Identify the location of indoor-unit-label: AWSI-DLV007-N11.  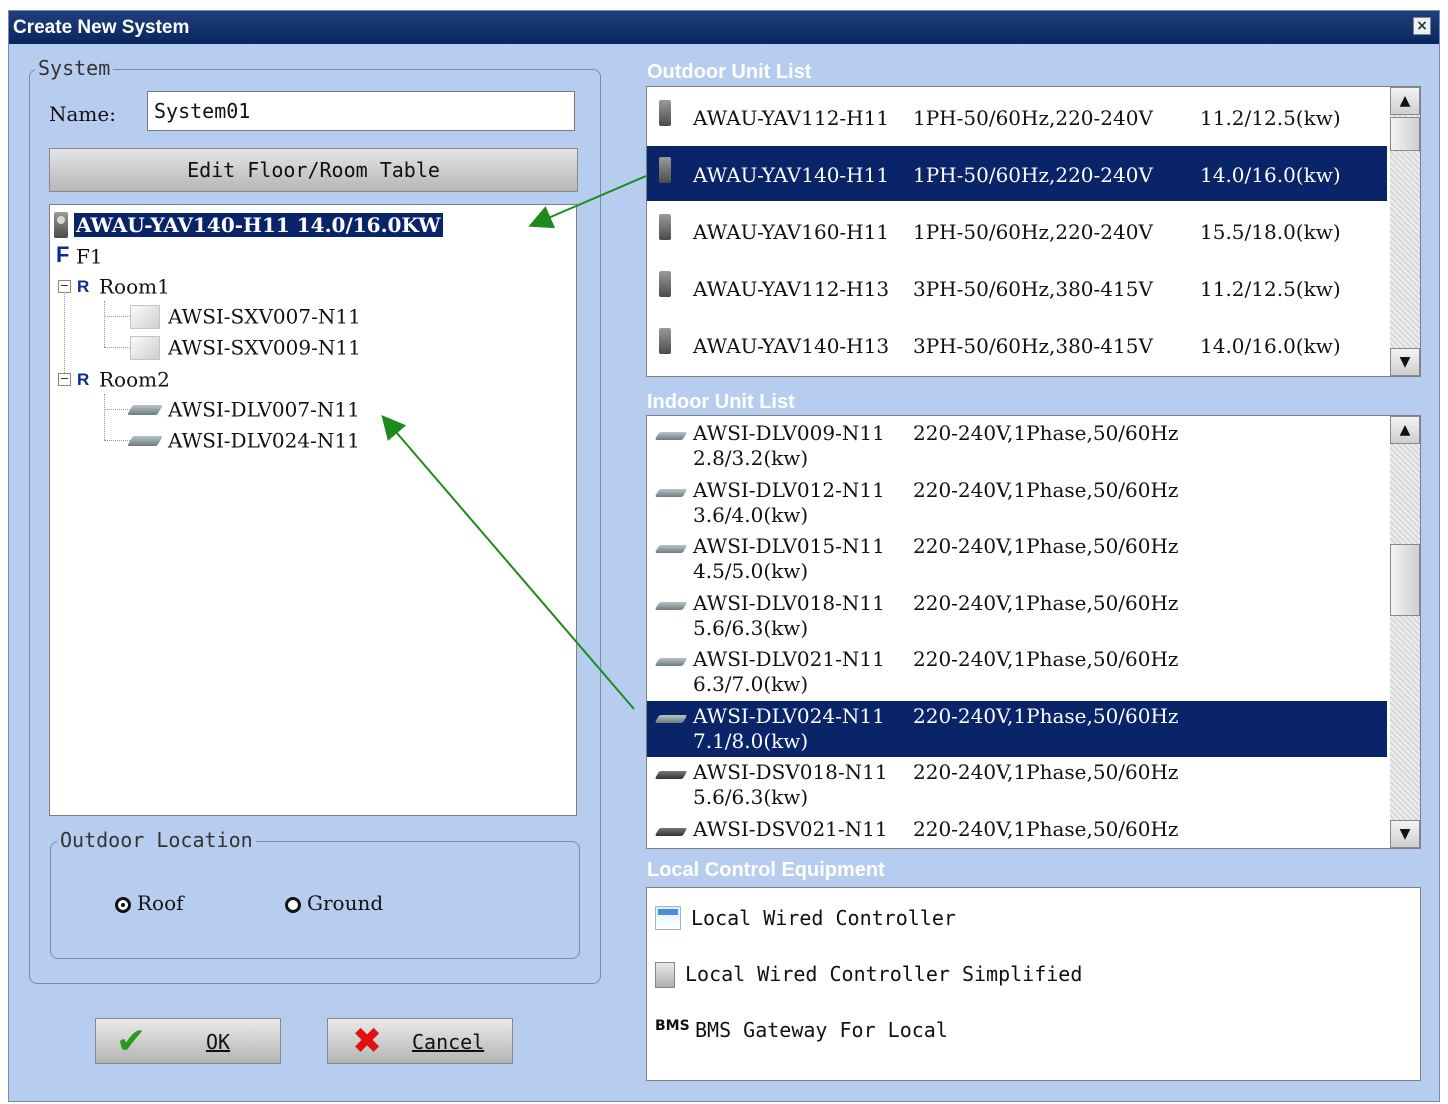
(264, 409).